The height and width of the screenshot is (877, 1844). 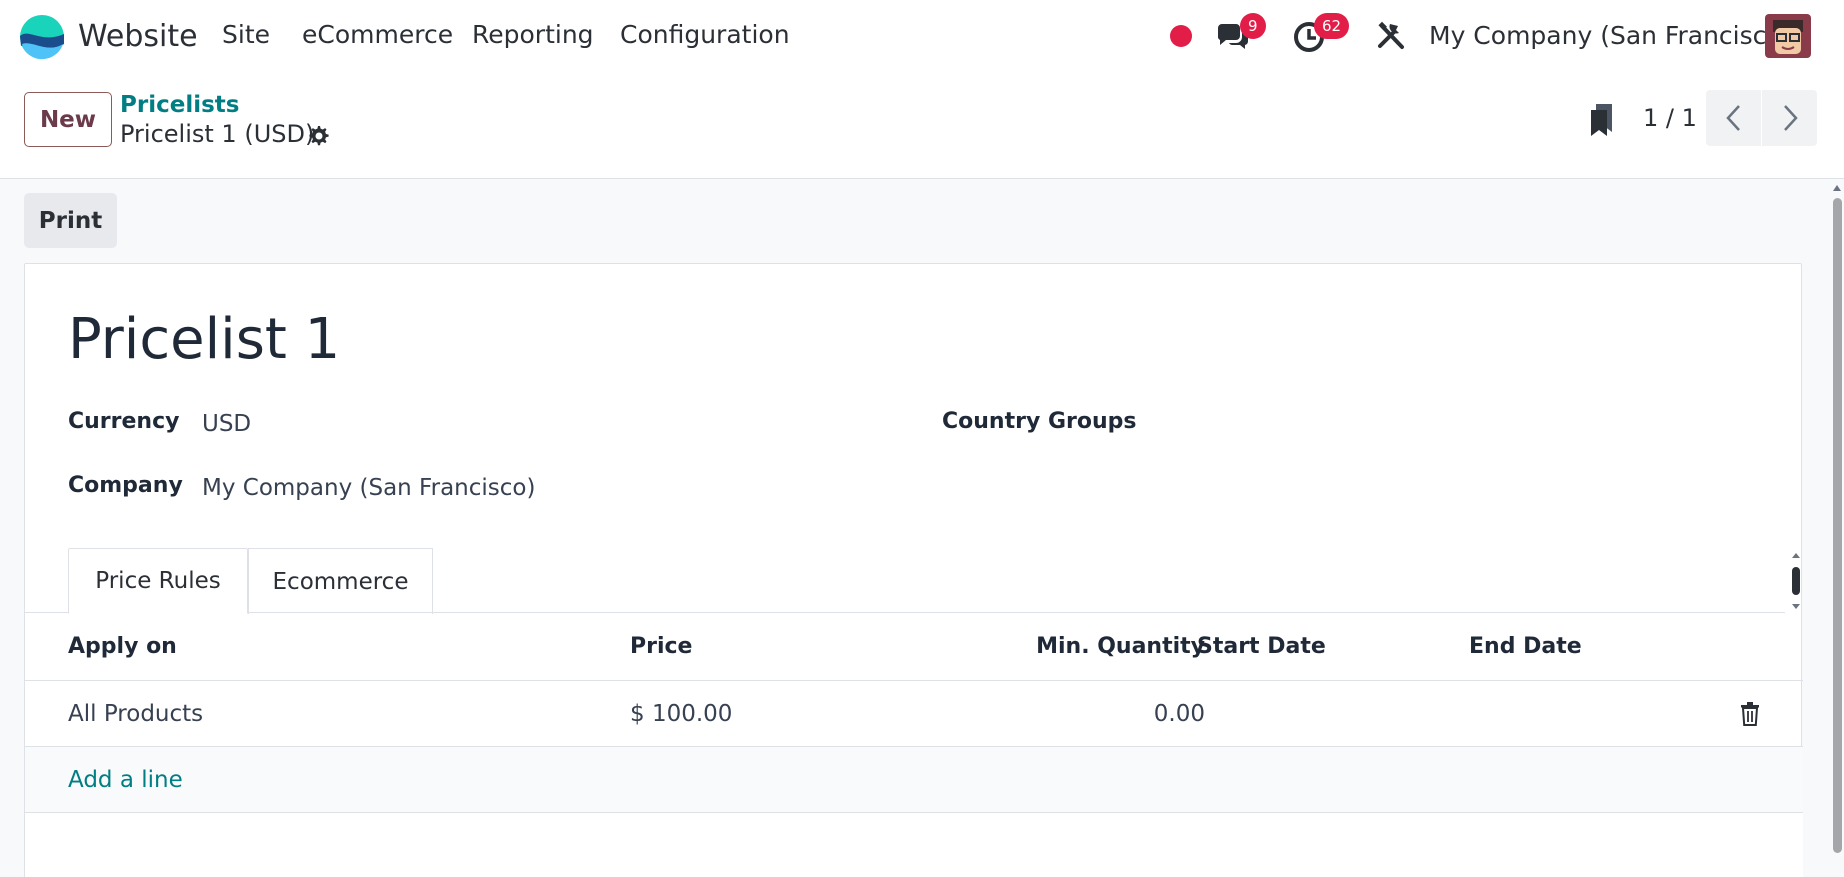 I want to click on messages-count-badge: 9, so click(x=1253, y=26).